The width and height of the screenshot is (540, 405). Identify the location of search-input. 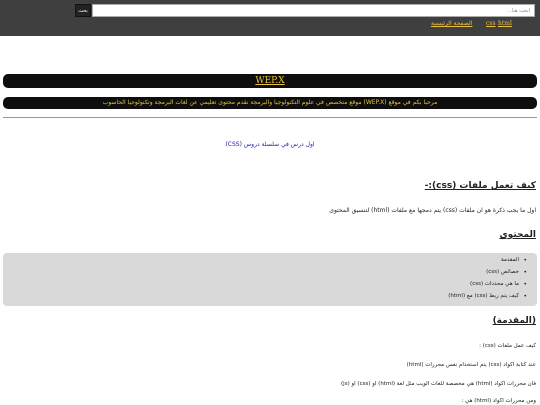
(313, 10).